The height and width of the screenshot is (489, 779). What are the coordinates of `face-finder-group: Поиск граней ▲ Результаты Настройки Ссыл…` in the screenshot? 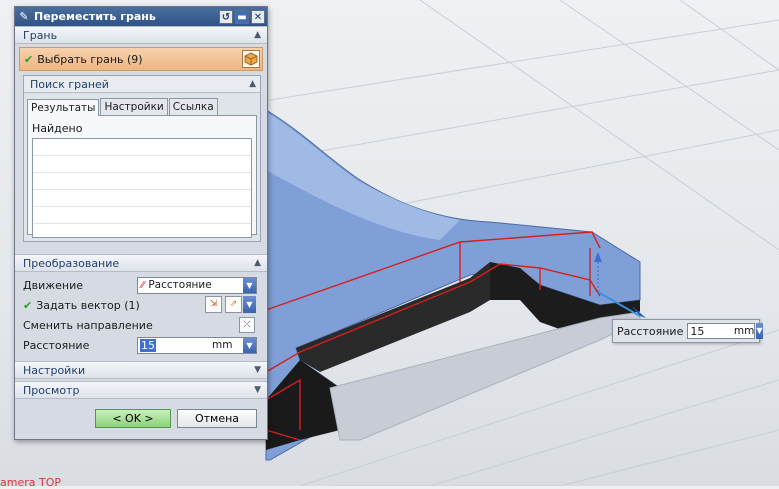 It's located at (142, 158).